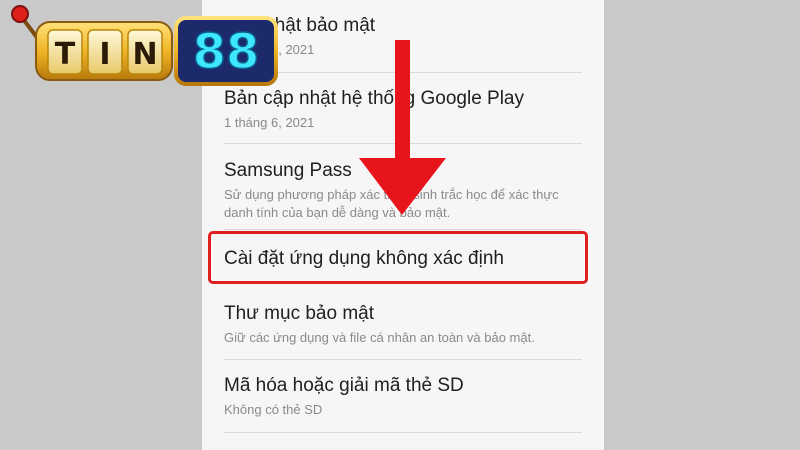 This screenshot has height=450, width=800. What do you see at coordinates (226, 52) in the screenshot?
I see `logo-number: 88` at bounding box center [226, 52].